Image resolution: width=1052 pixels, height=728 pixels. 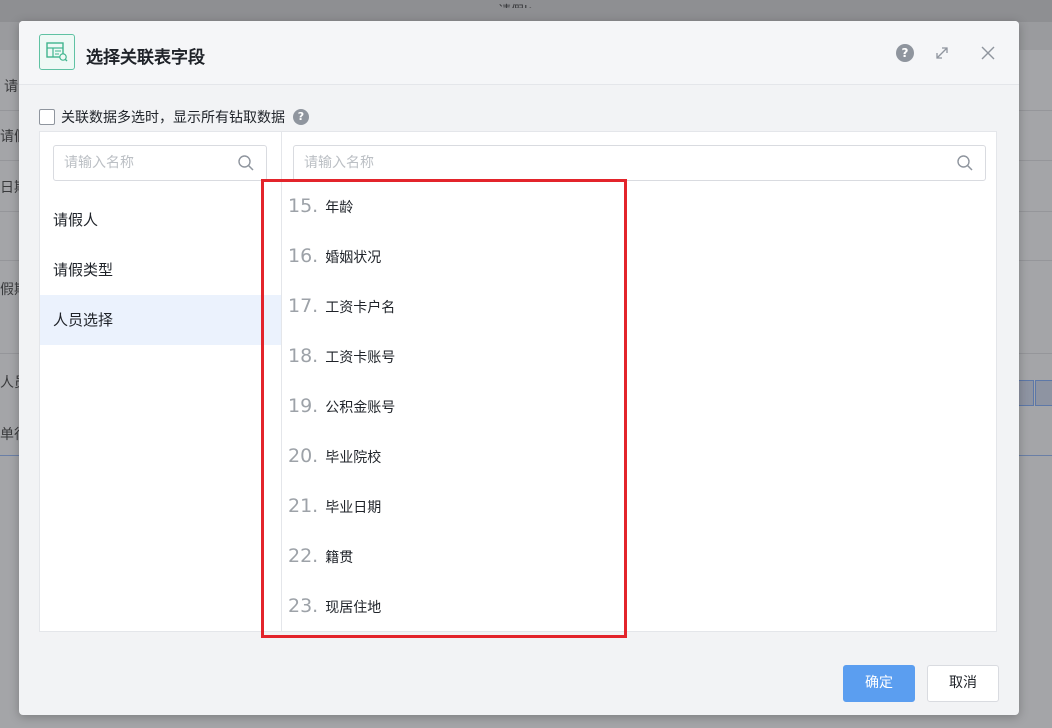 I want to click on expand-icon, so click(x=942, y=53).